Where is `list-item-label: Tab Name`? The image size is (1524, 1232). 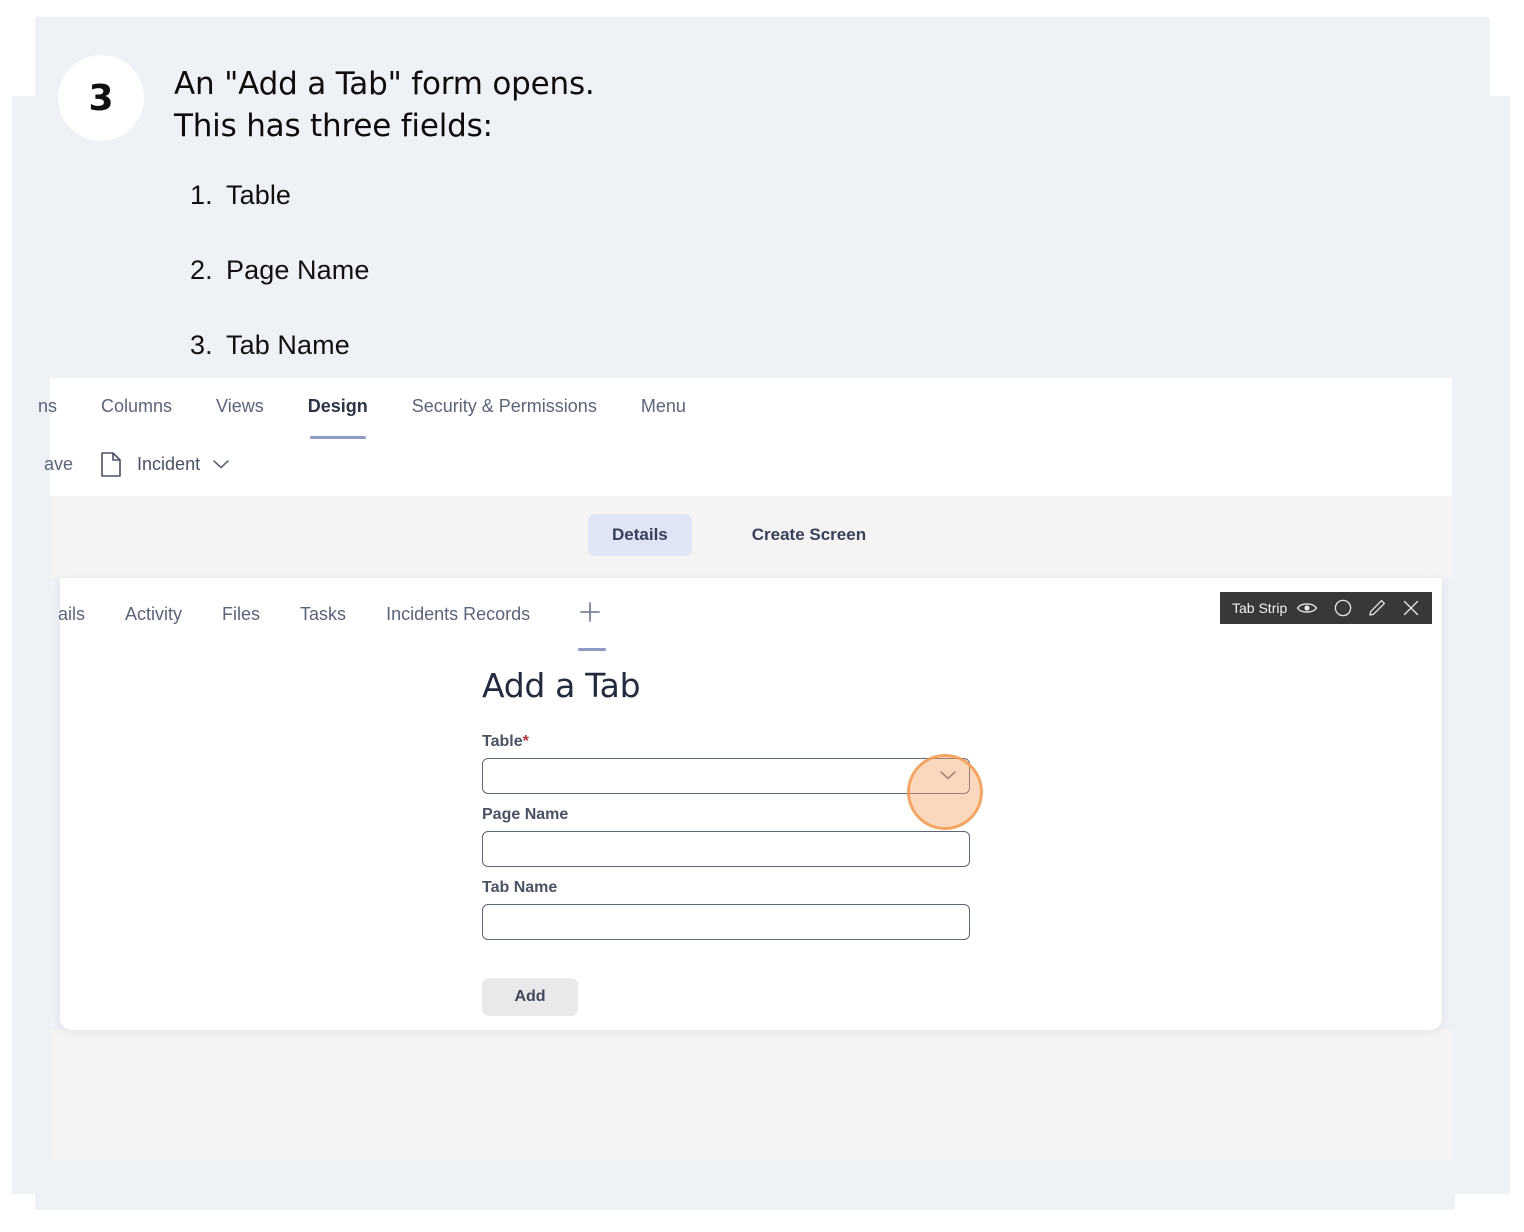 list-item-label: Tab Name is located at coordinates (288, 345).